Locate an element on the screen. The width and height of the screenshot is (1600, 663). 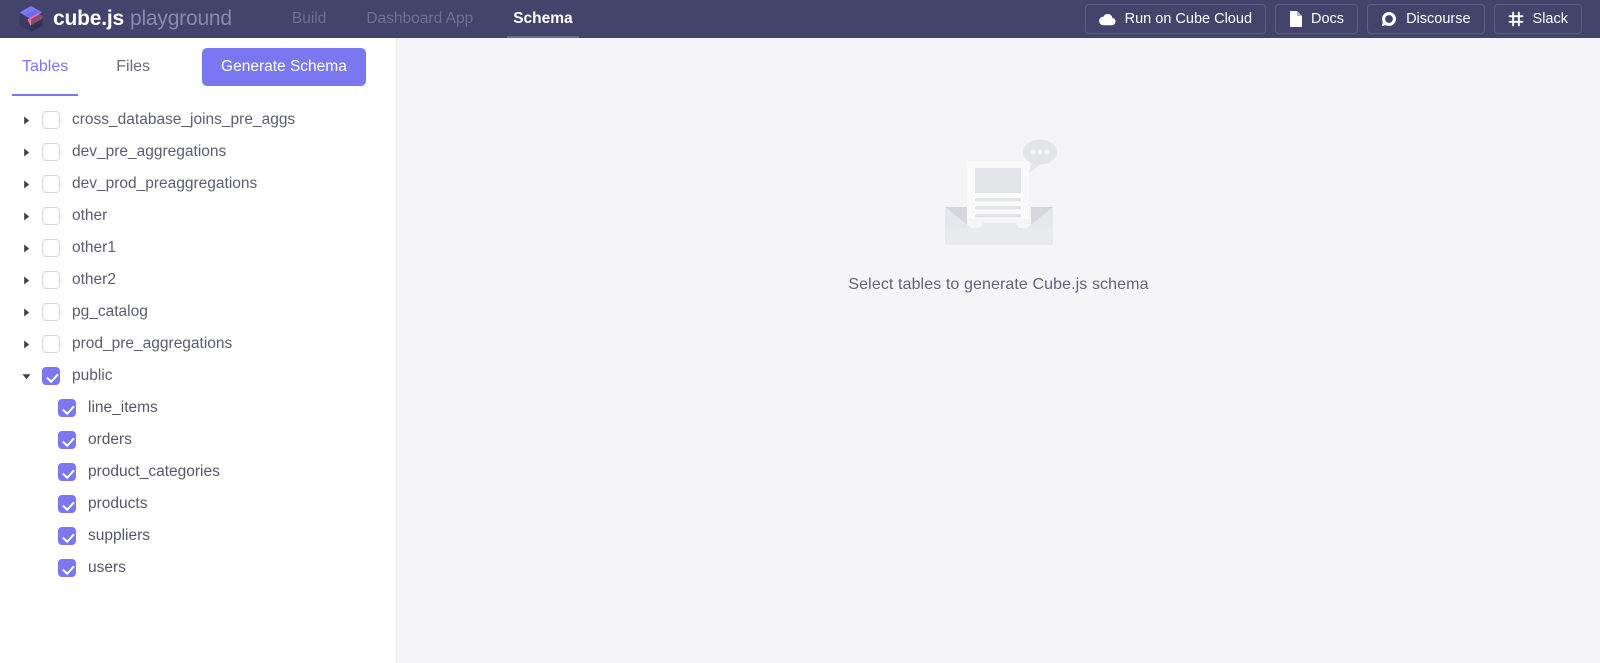
generate-schema-button: Generate Schema is located at coordinates (284, 67).